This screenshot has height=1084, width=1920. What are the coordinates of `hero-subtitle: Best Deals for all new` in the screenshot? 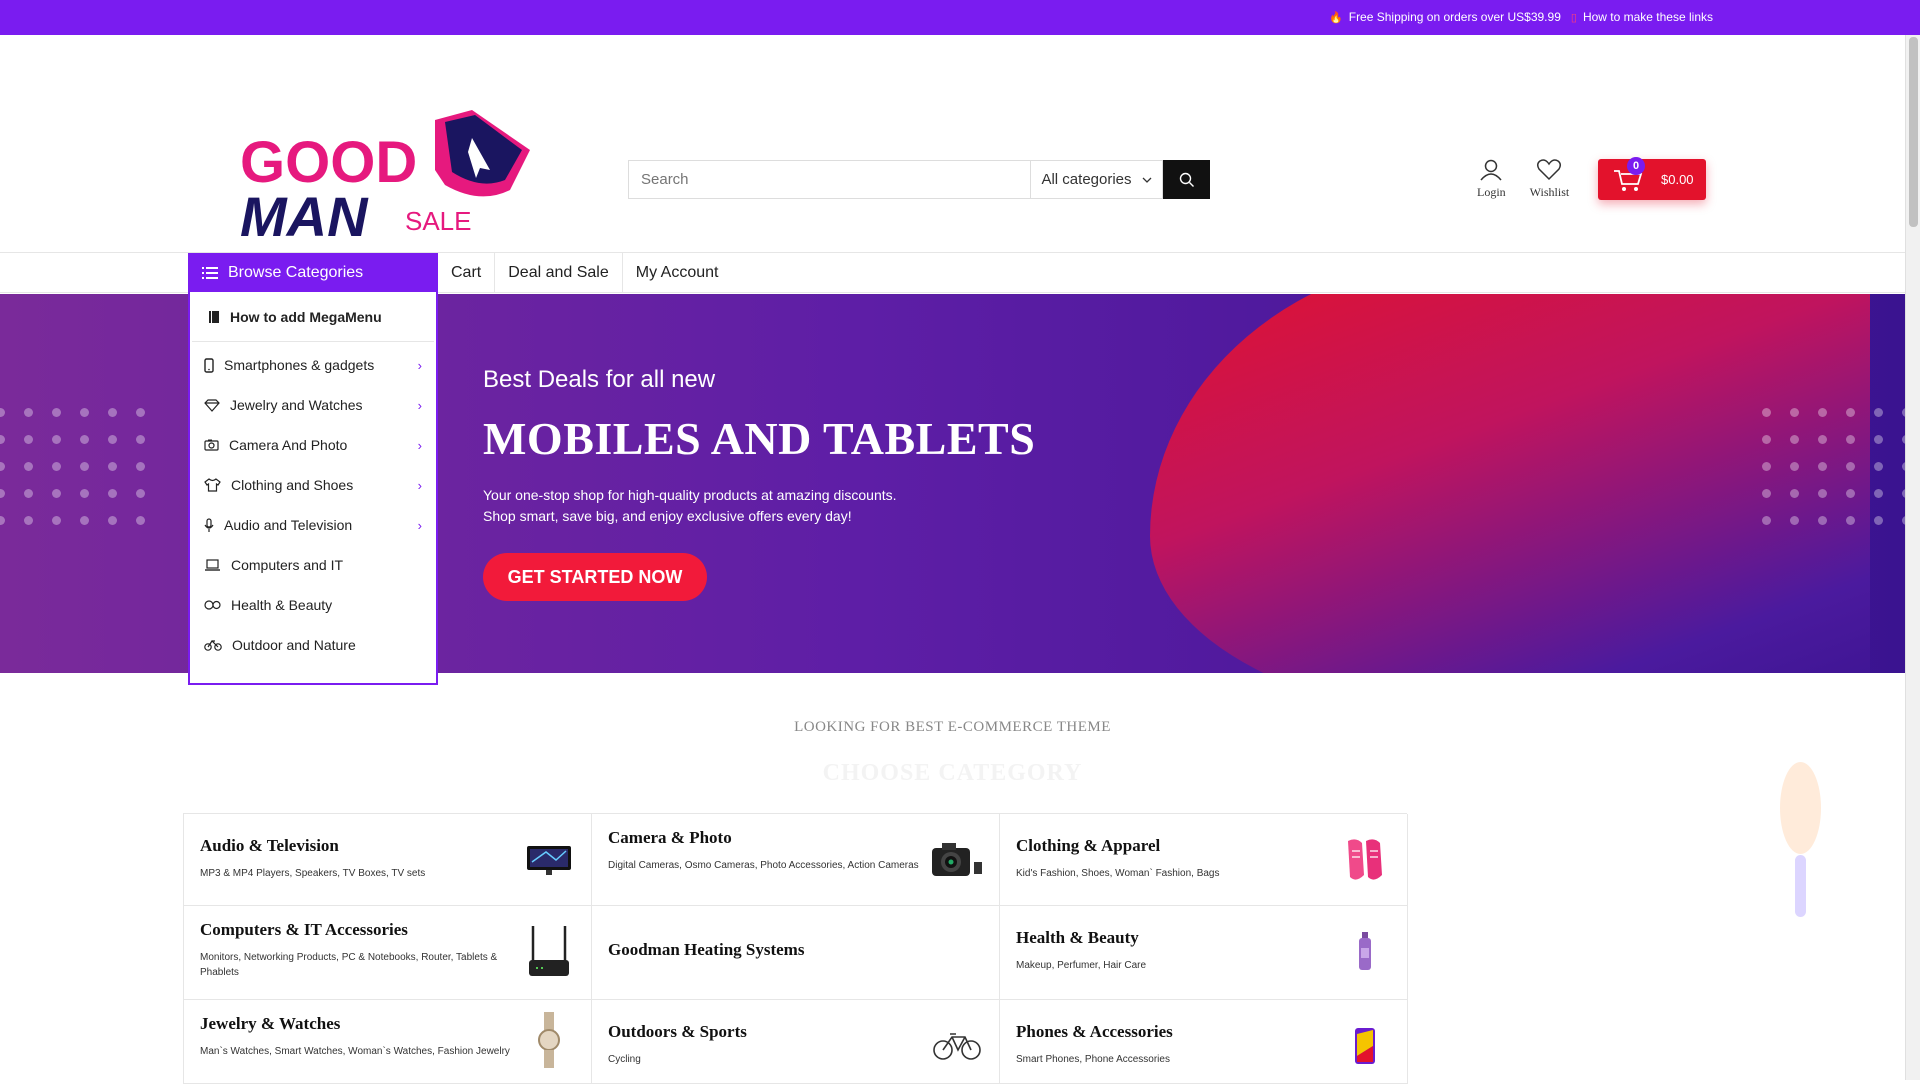 It's located at (599, 379).